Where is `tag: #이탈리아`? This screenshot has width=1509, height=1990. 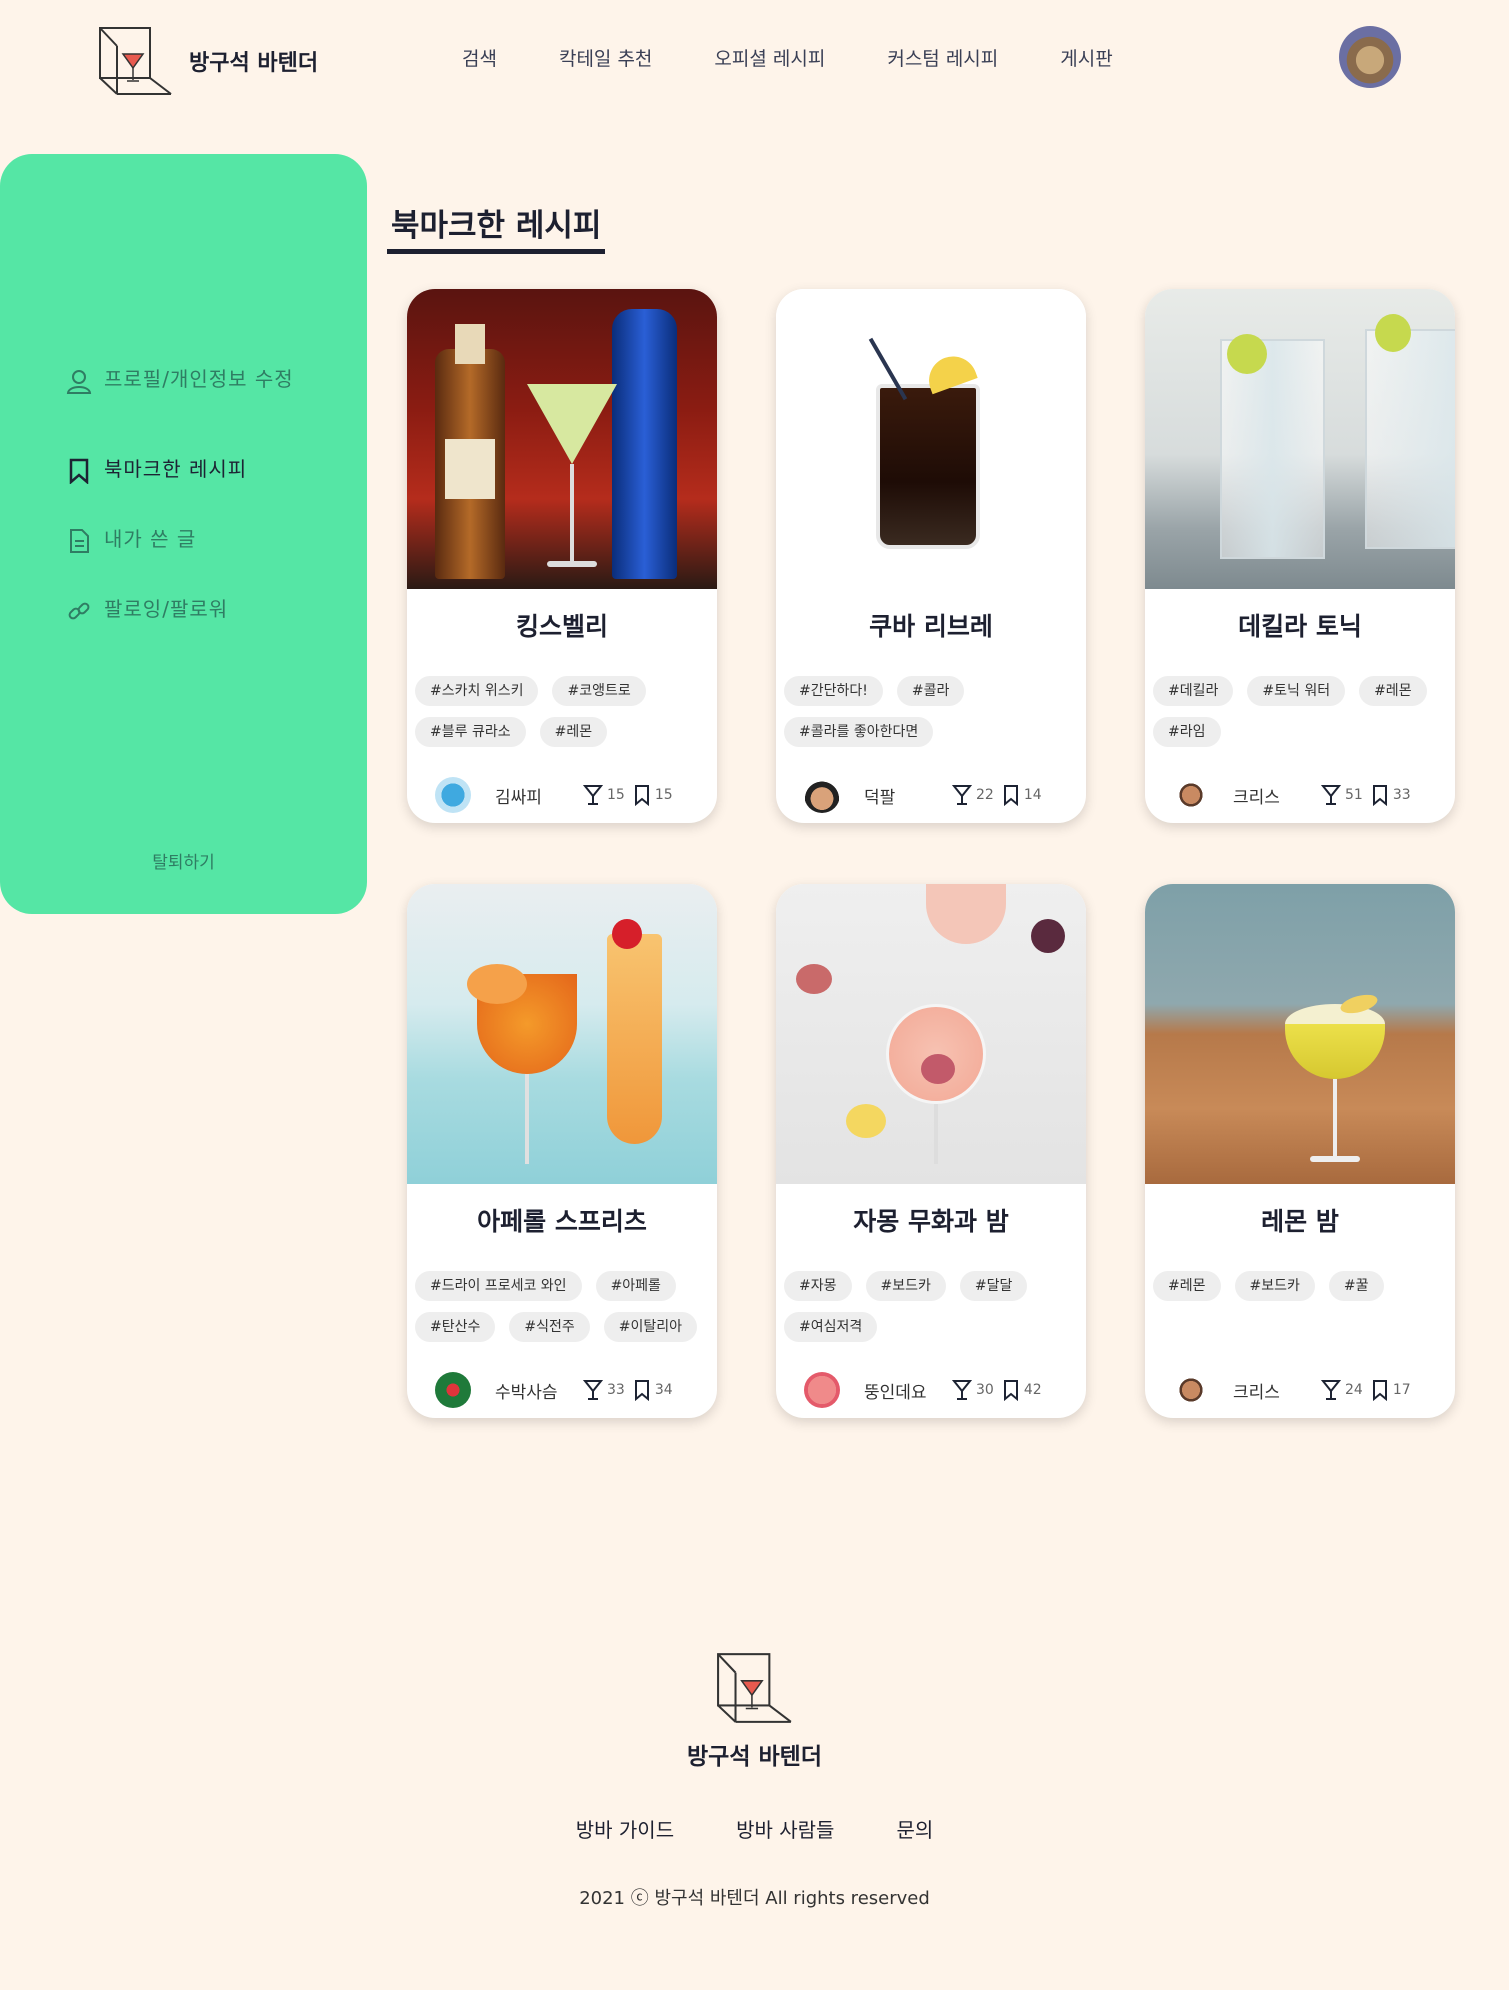
tag: #이탈리아 is located at coordinates (650, 1327).